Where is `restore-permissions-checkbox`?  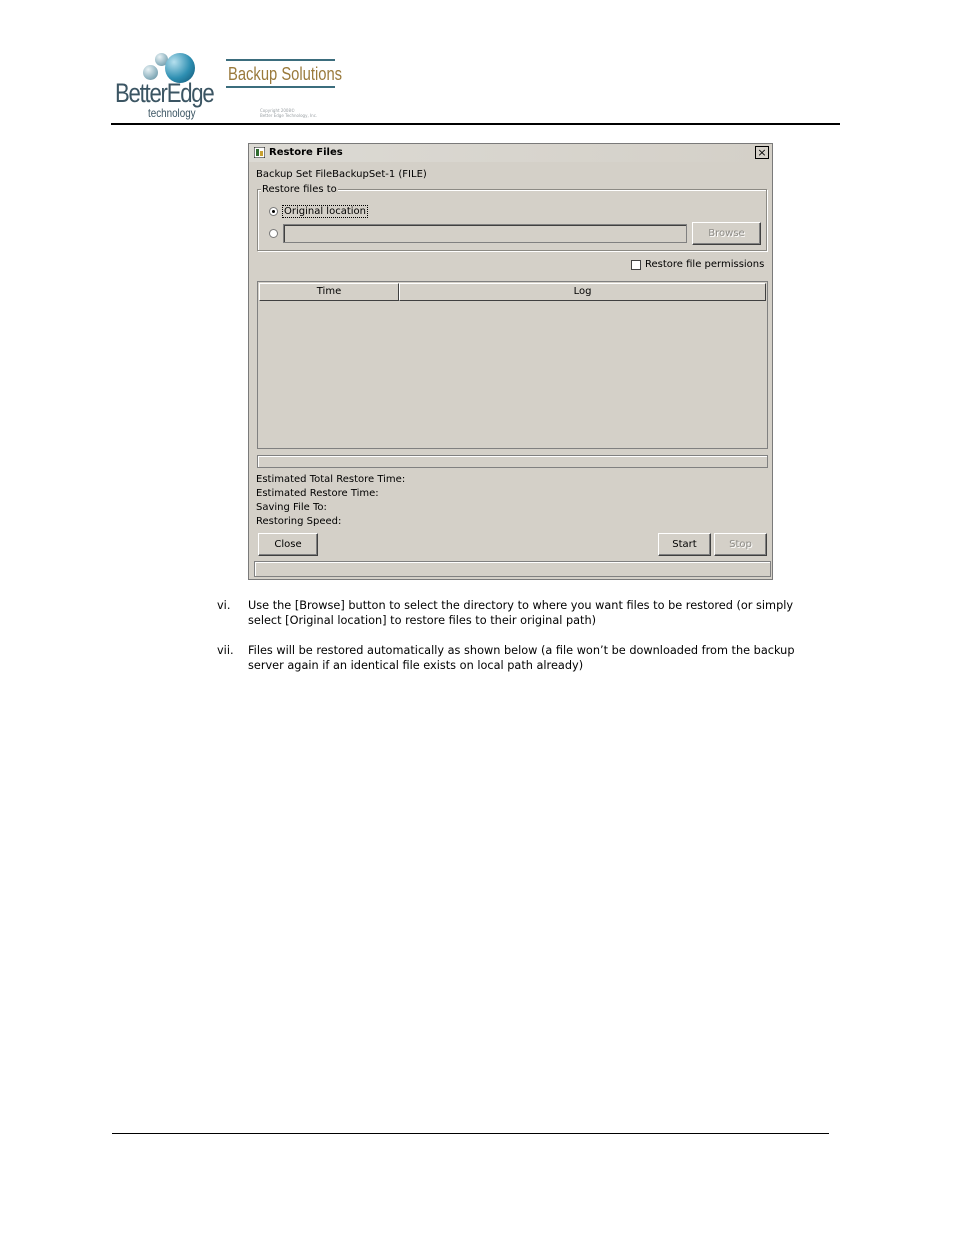 restore-permissions-checkbox is located at coordinates (636, 265).